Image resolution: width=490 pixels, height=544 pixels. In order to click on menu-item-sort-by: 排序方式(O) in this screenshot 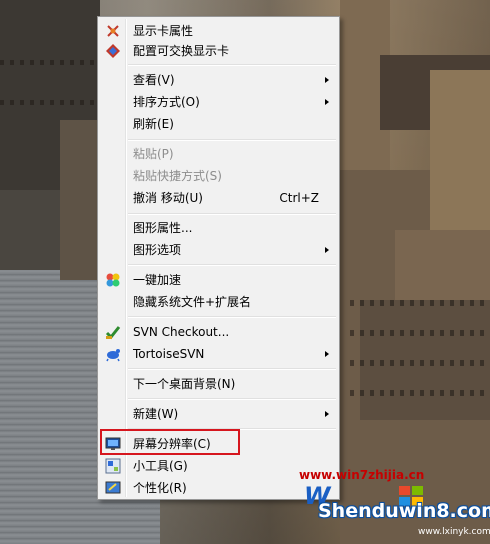, I will do `click(218, 102)`.